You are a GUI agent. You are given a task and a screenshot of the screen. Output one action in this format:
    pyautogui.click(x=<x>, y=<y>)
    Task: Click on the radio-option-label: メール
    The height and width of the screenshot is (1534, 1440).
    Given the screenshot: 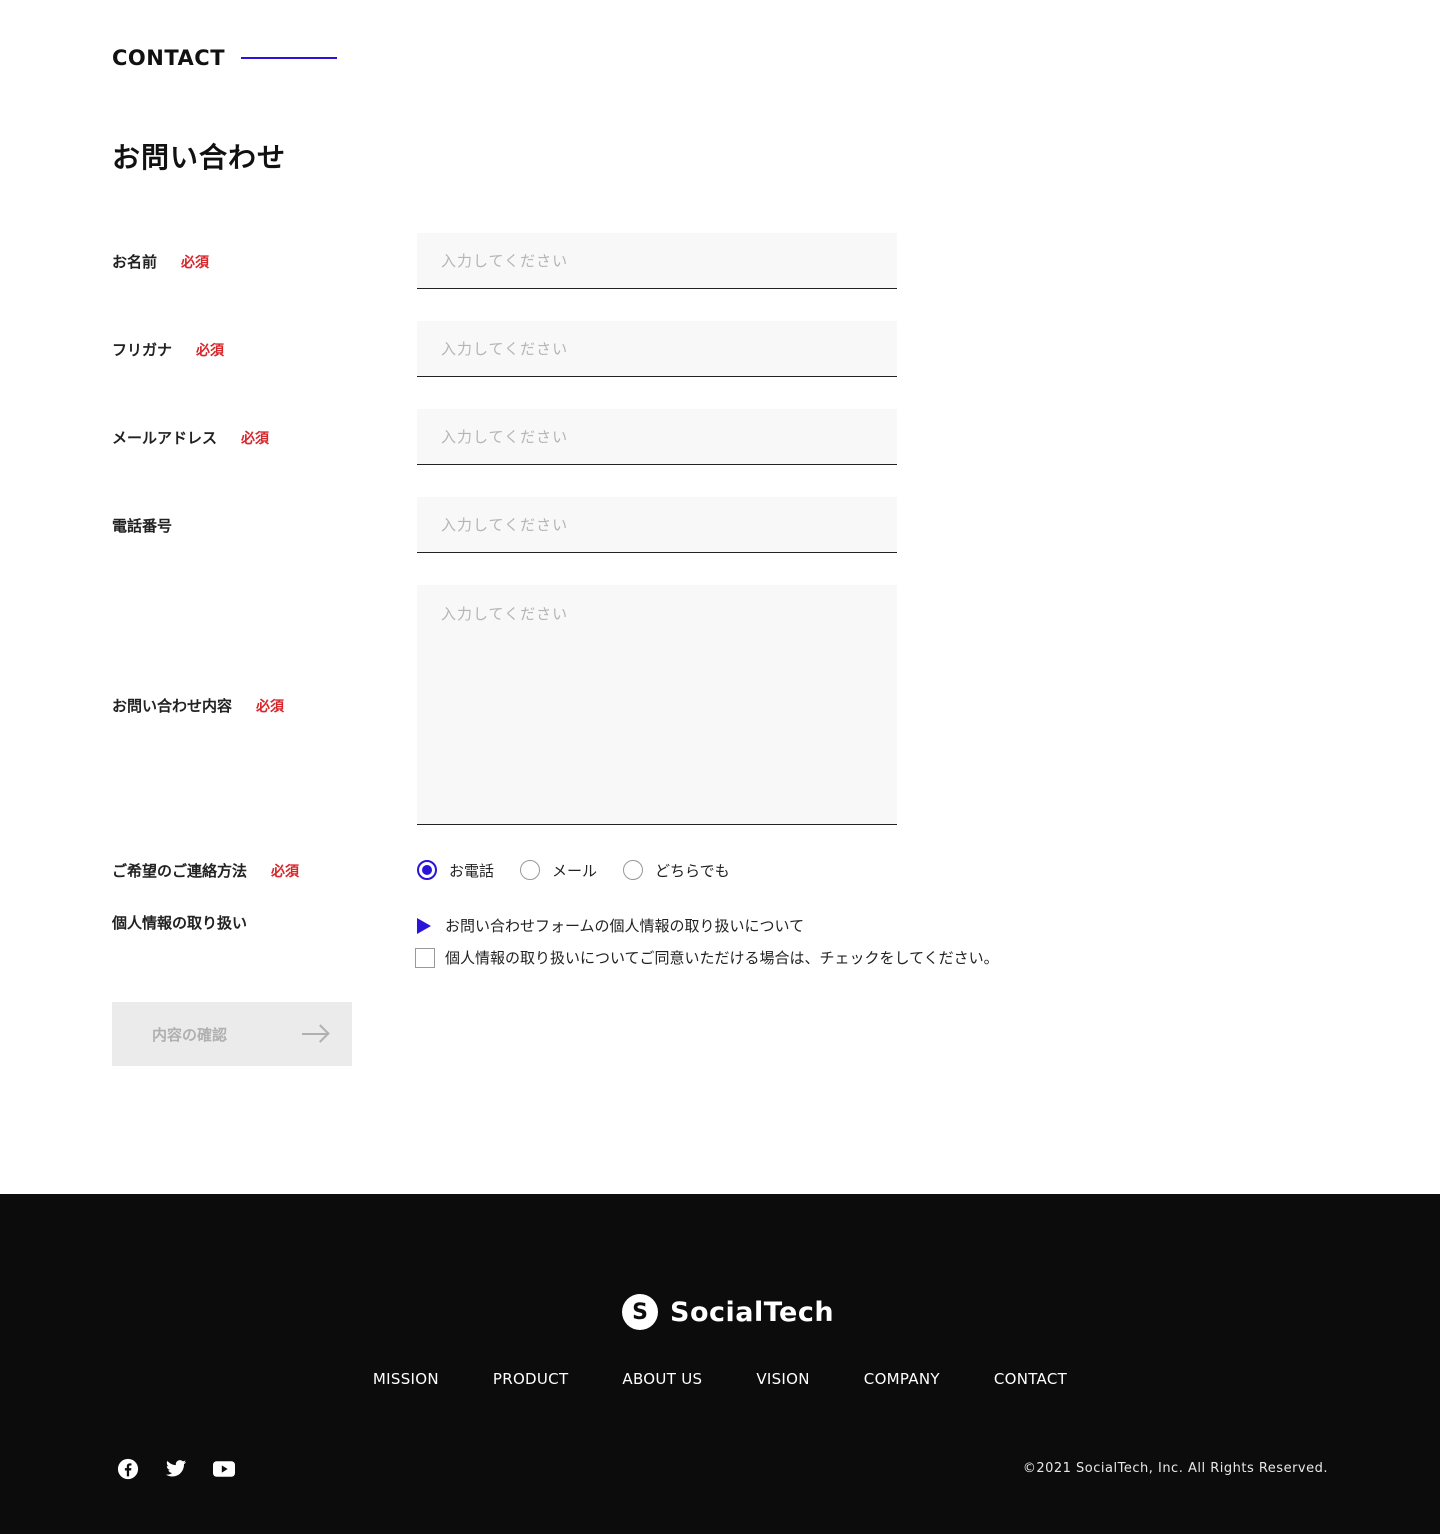 What is the action you would take?
    pyautogui.click(x=575, y=870)
    